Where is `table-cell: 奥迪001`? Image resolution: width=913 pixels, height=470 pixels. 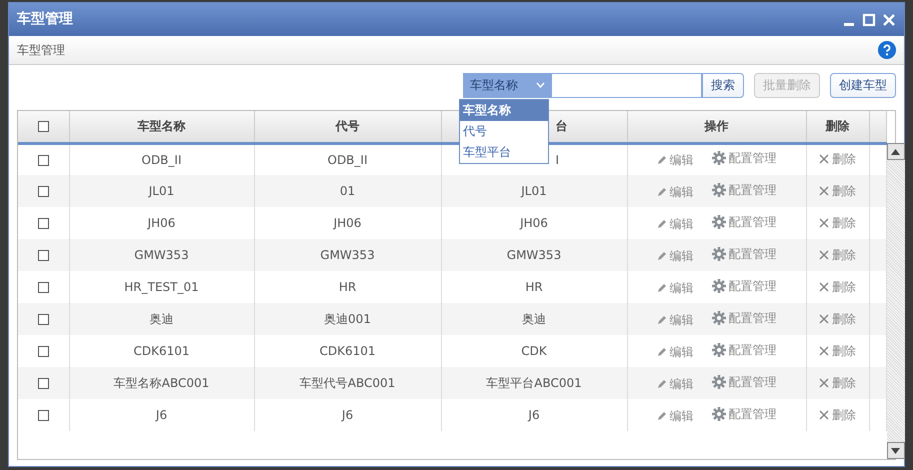
table-cell: 奥迪001 is located at coordinates (347, 319).